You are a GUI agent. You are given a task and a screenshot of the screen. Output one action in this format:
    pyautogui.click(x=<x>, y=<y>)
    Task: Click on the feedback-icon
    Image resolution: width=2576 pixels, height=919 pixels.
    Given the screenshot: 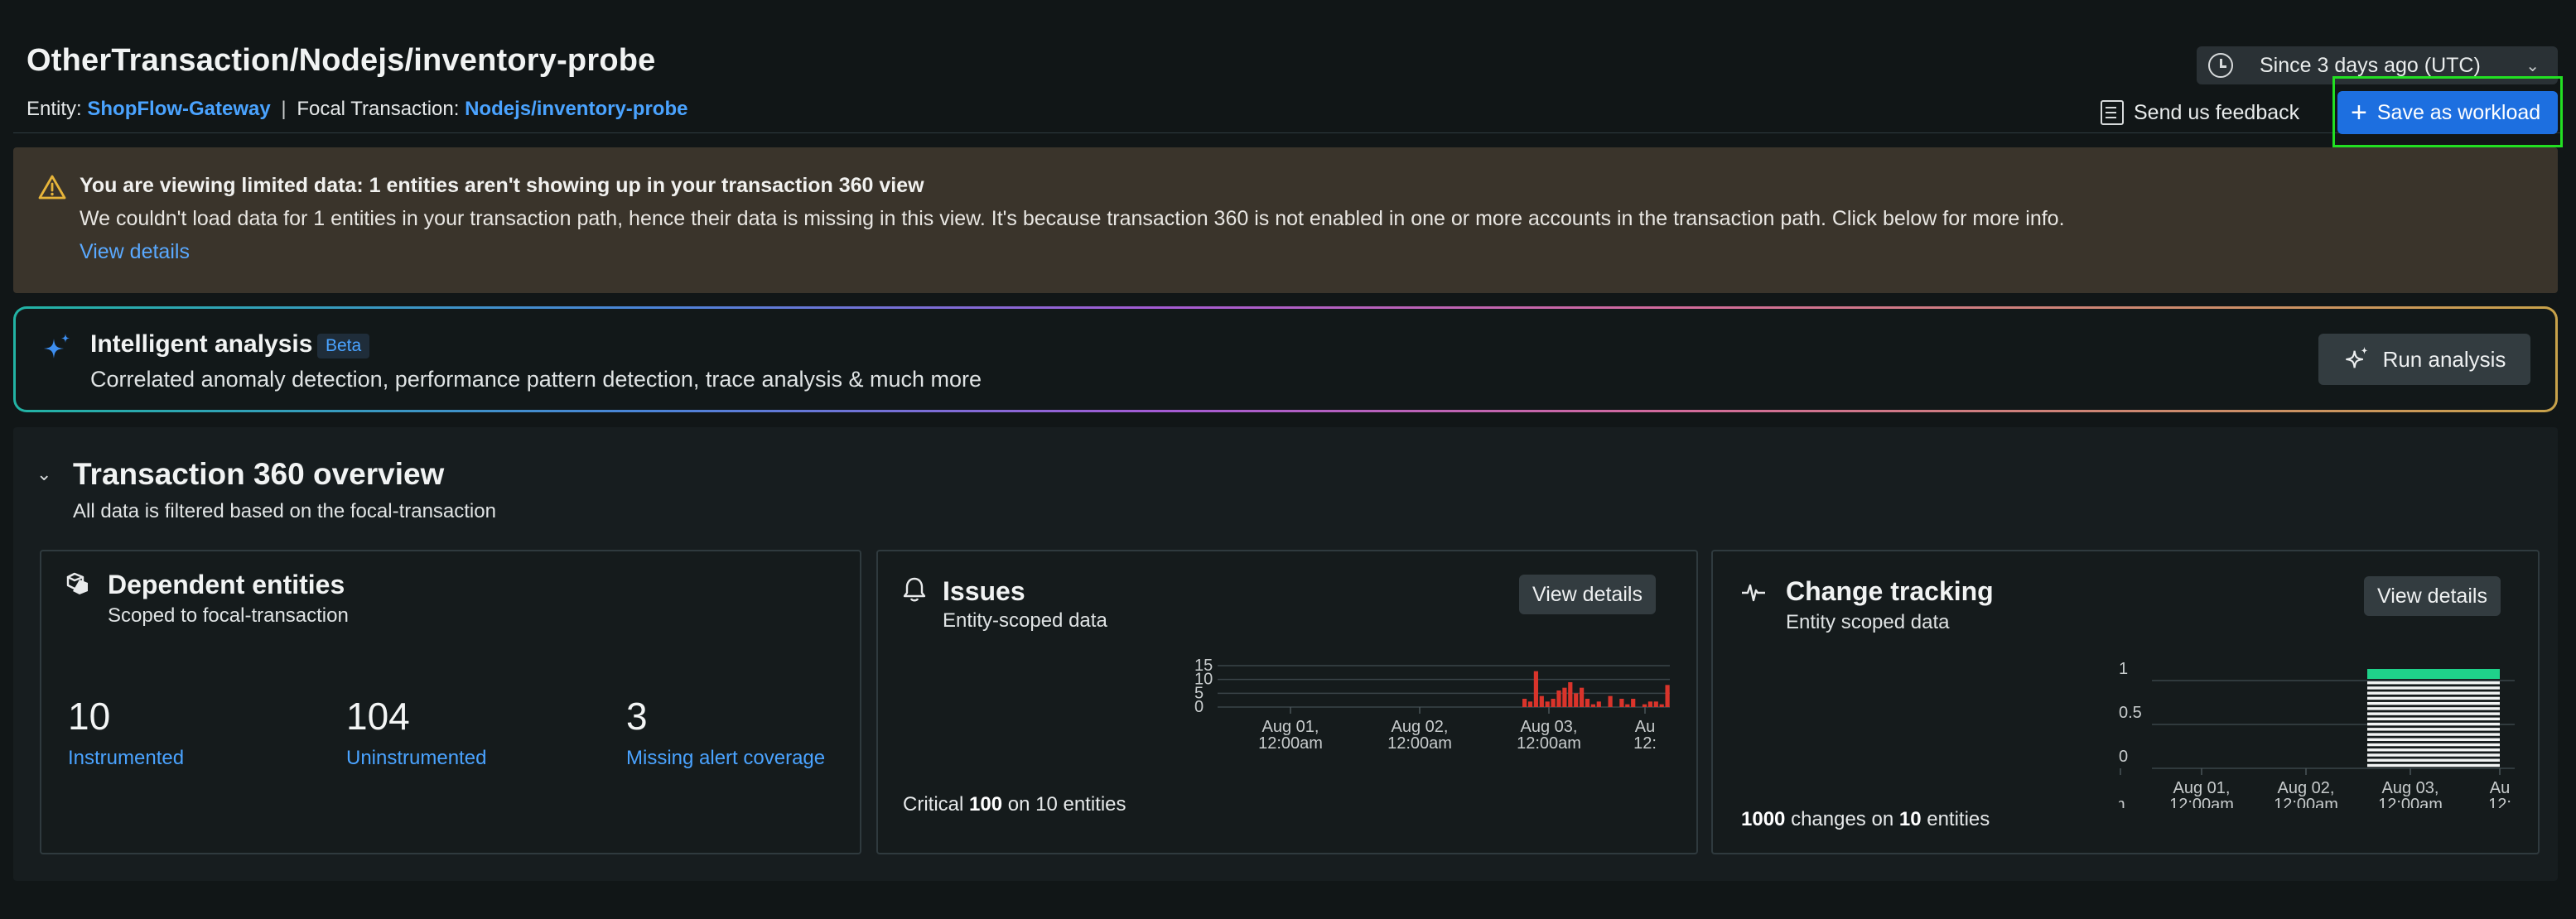 What is the action you would take?
    pyautogui.click(x=2112, y=112)
    